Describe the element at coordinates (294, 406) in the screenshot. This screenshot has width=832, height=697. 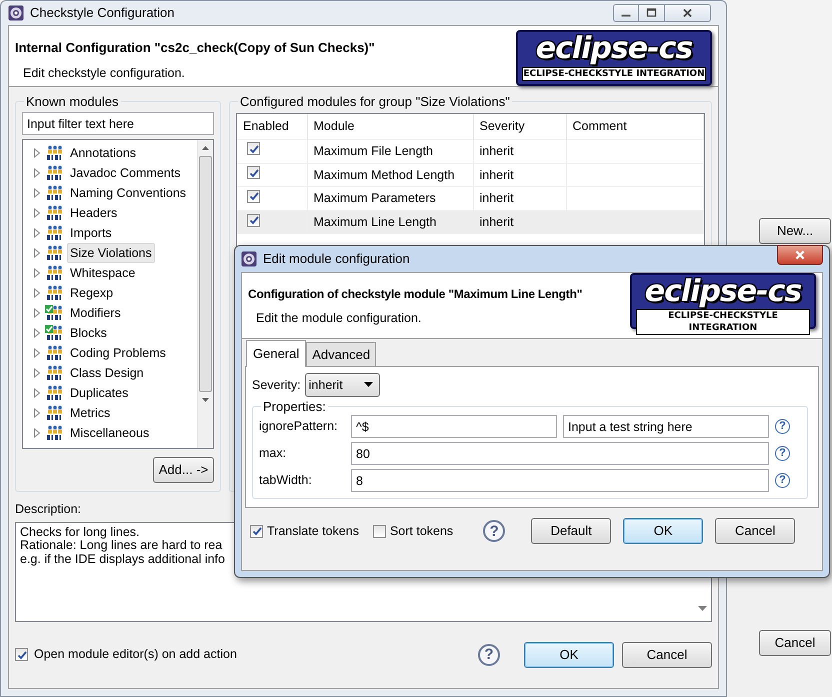
I see `group-label: Properties:` at that location.